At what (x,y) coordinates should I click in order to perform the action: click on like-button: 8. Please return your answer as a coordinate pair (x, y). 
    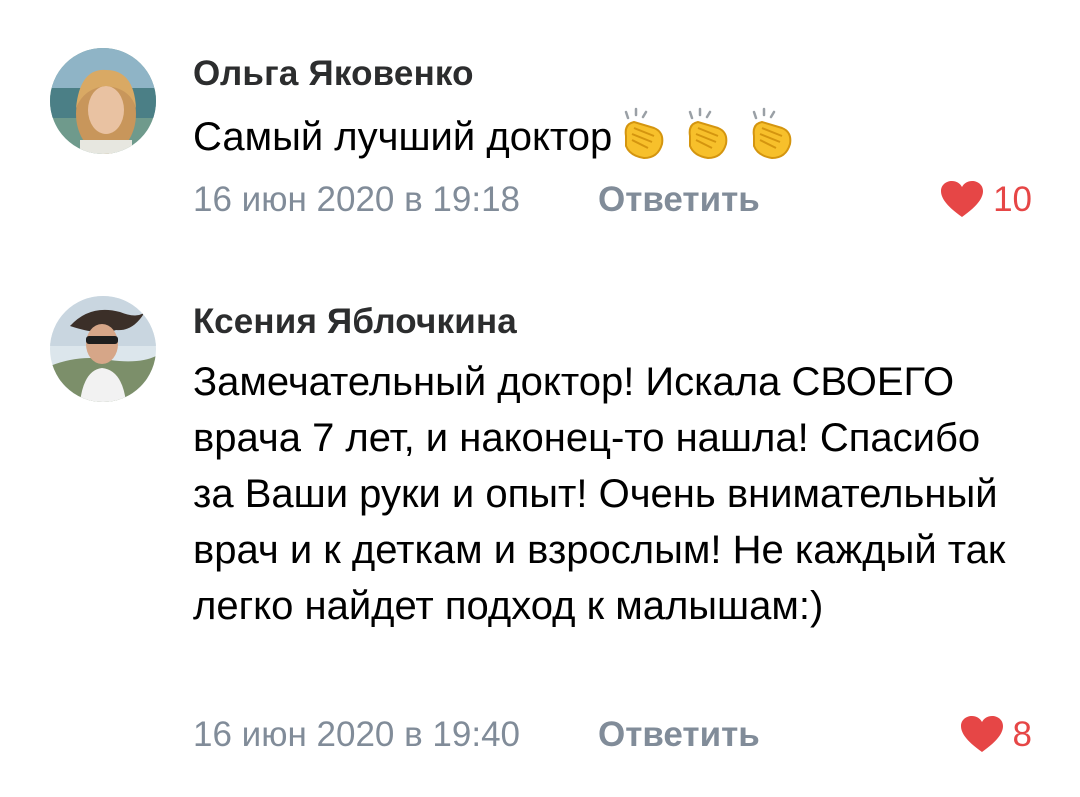
    Looking at the image, I should click on (996, 735).